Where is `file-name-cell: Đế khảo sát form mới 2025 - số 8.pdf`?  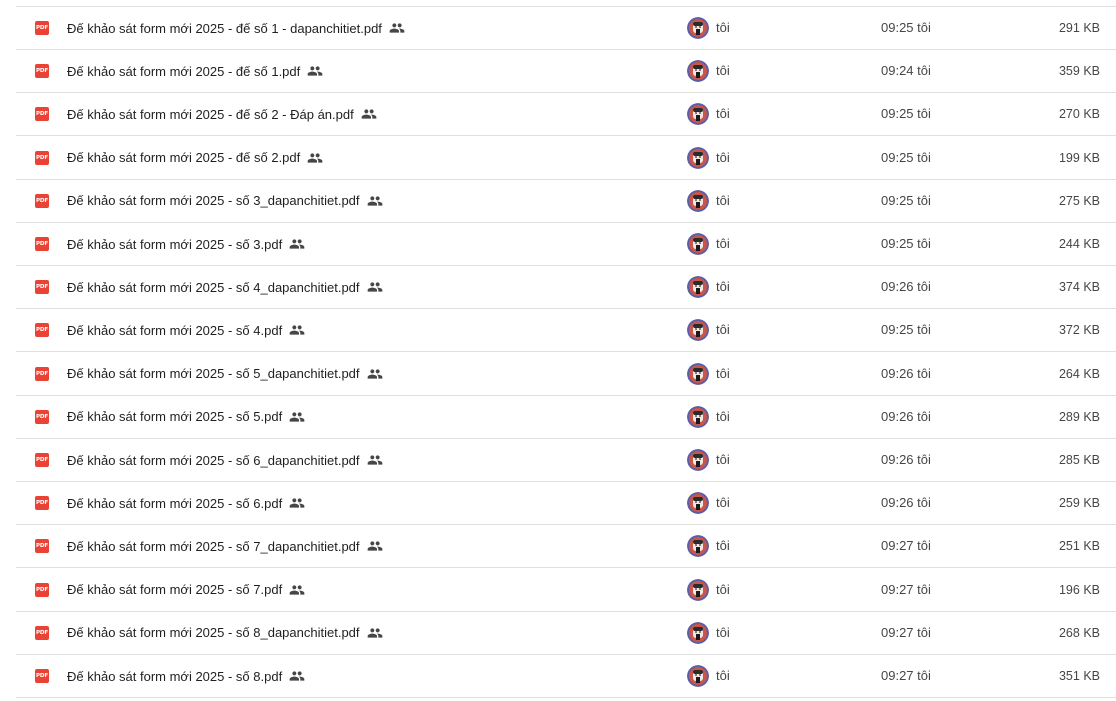
file-name-cell: Đế khảo sát form mới 2025 - số 8.pdf is located at coordinates (186, 676).